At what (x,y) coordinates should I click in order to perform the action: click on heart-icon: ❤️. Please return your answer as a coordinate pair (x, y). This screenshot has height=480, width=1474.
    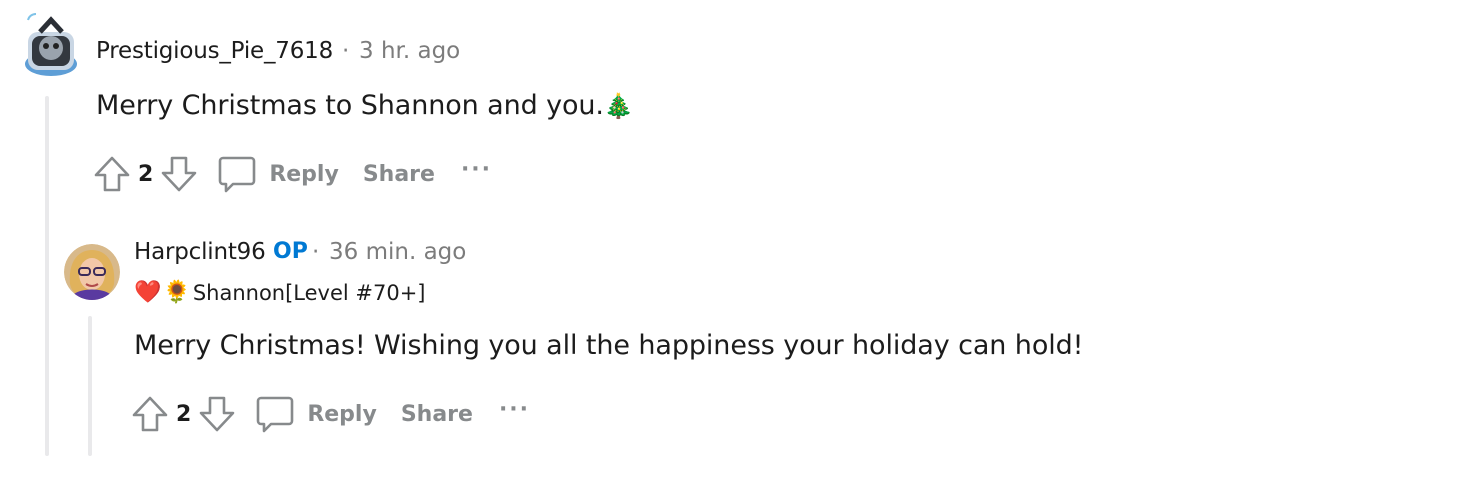
    Looking at the image, I should click on (148, 292).